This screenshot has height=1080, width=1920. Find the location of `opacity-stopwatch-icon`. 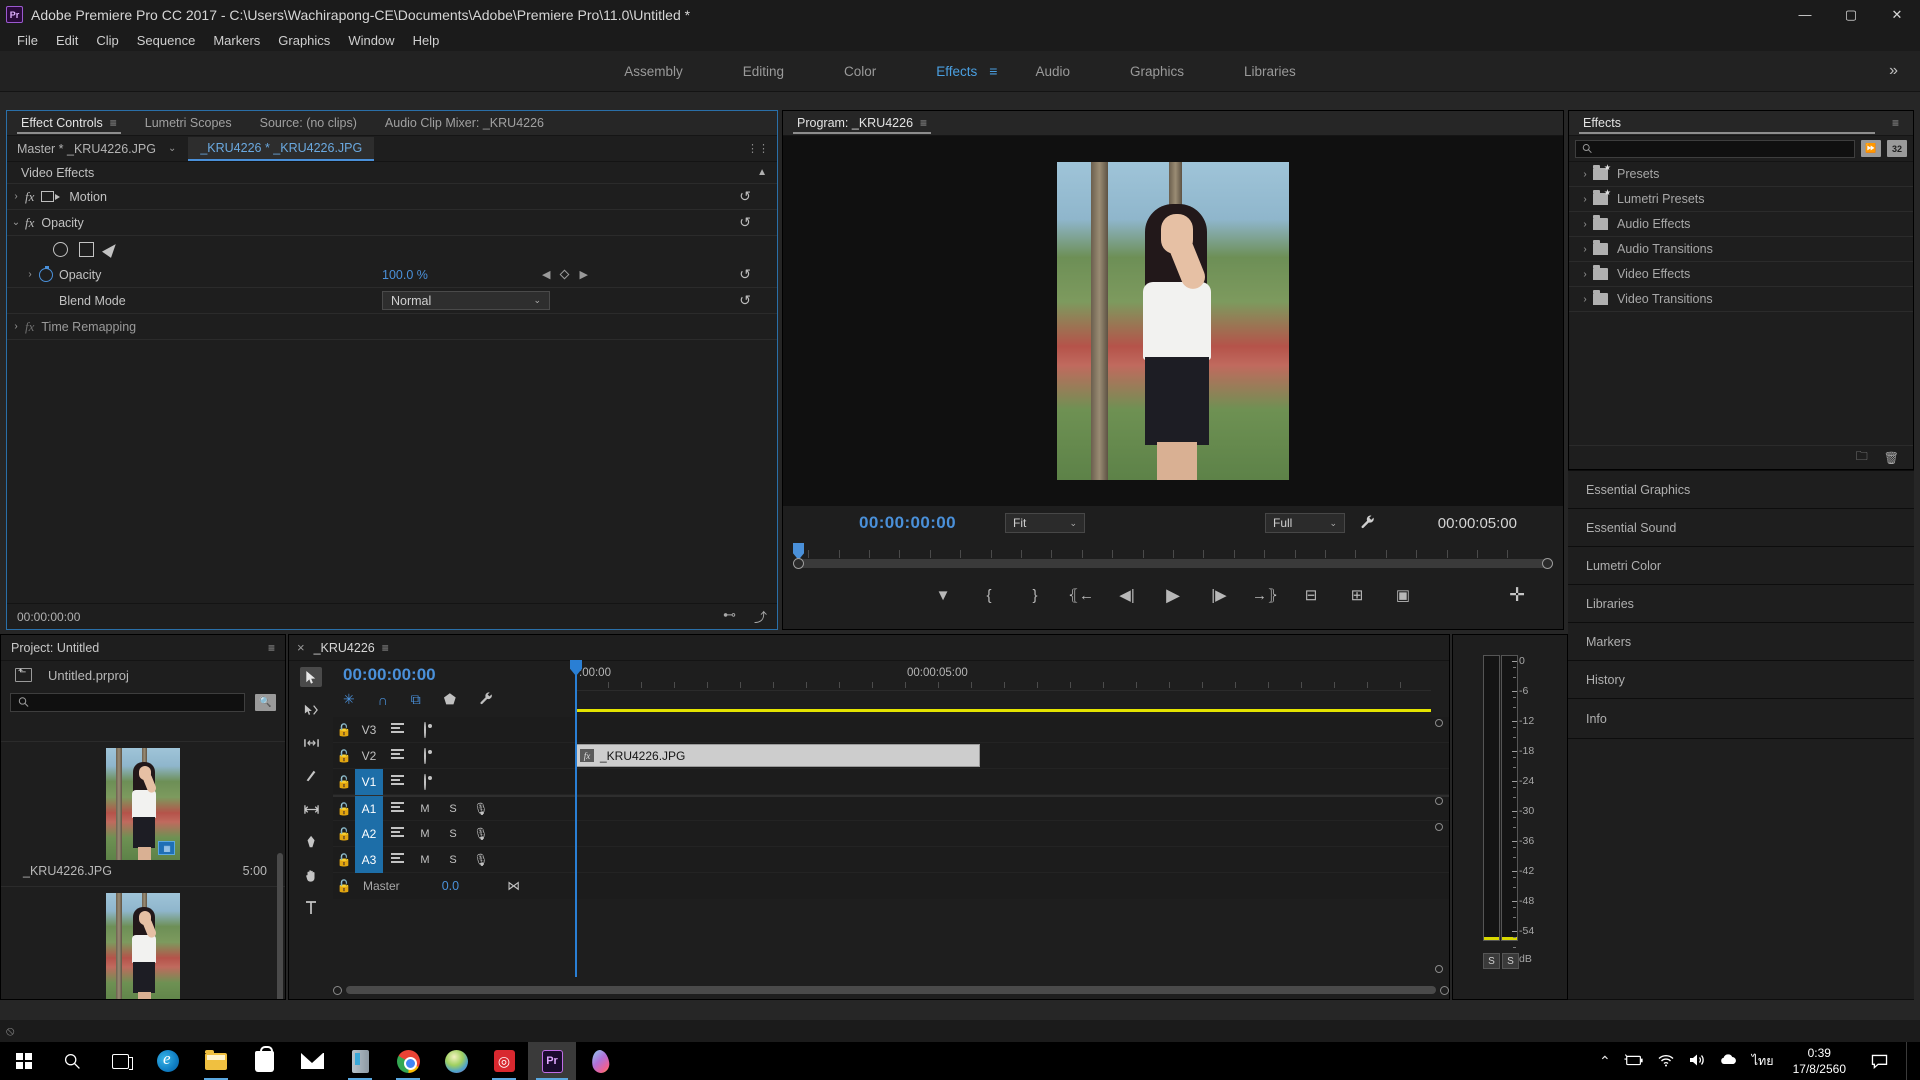

opacity-stopwatch-icon is located at coordinates (46, 273).